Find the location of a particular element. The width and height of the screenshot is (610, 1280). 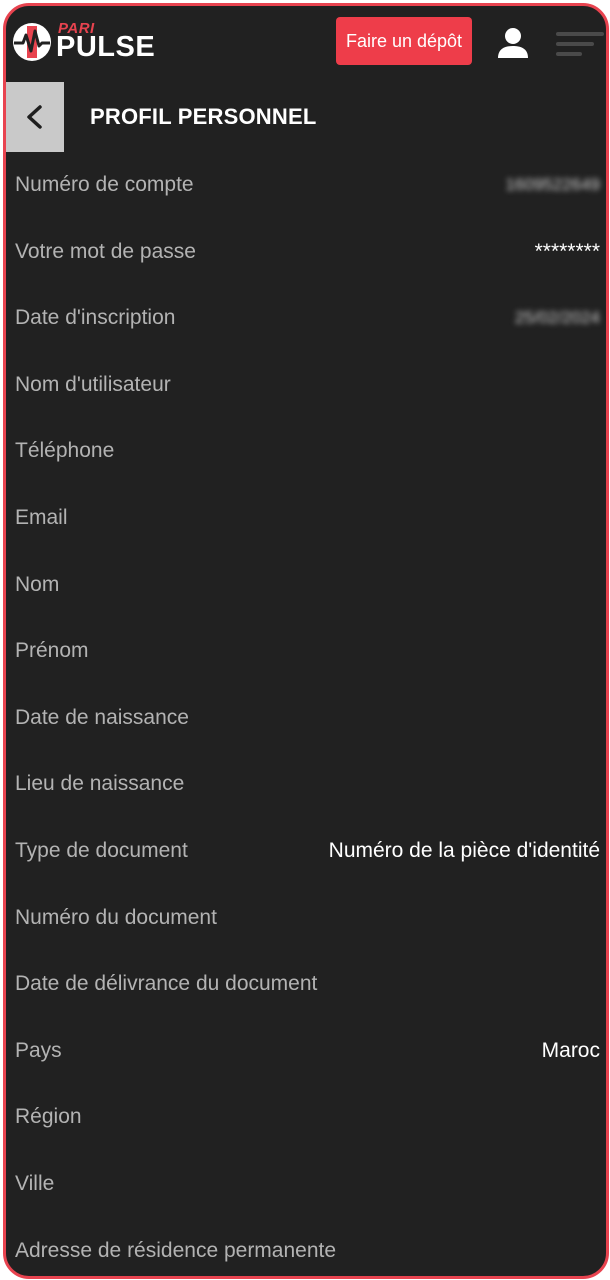

profile-row: Nom is located at coordinates (306, 585).